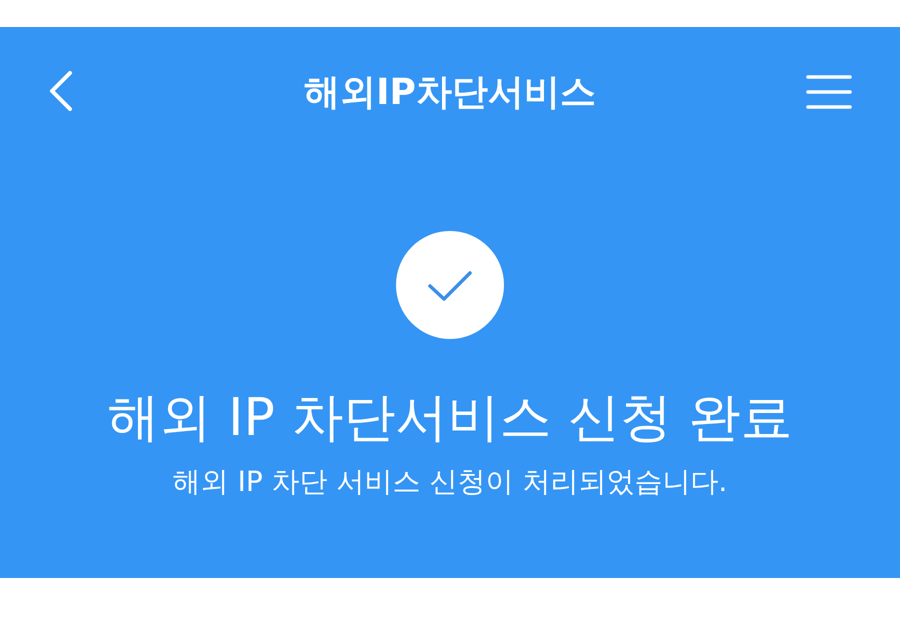 The image size is (900, 617). Describe the element at coordinates (450, 285) in the screenshot. I see `check-icon` at that location.